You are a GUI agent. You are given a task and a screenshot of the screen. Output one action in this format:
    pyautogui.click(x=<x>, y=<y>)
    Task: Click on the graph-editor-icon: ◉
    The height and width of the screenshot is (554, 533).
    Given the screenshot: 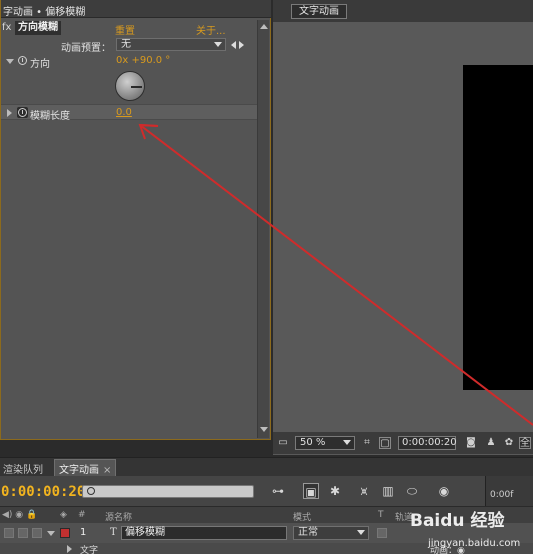 What is the action you would take?
    pyautogui.click(x=444, y=491)
    